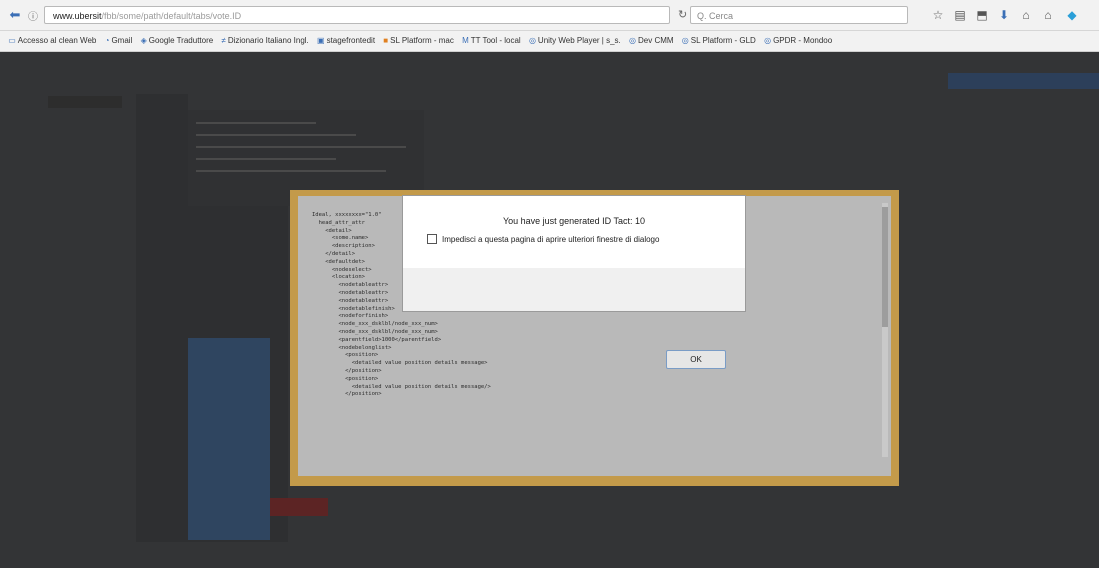  I want to click on header-action-area, so click(1023, 81).